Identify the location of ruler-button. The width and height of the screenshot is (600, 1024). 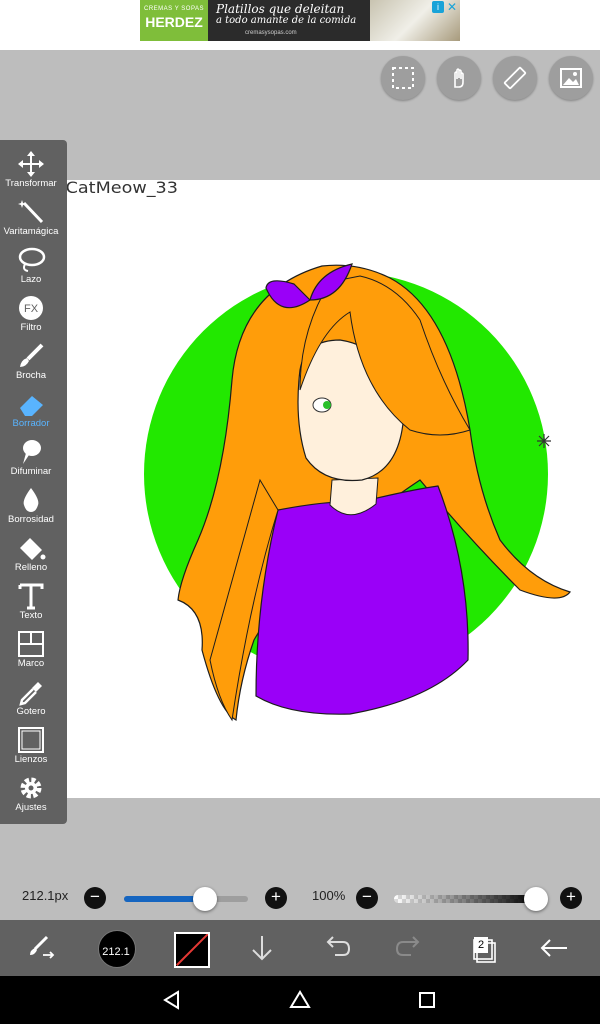
(515, 78).